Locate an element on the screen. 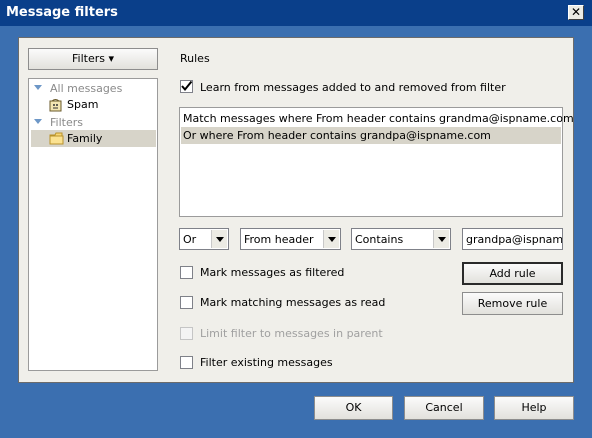 The width and height of the screenshot is (592, 438). folder-icon is located at coordinates (56, 138).